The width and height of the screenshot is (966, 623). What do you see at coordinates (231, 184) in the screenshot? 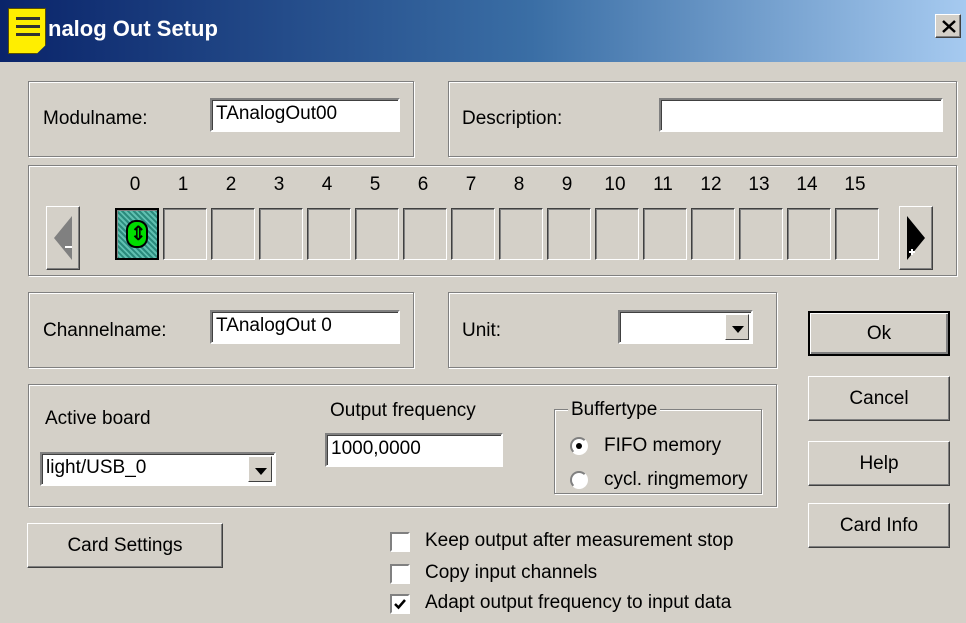
I see `channel-number: 2` at bounding box center [231, 184].